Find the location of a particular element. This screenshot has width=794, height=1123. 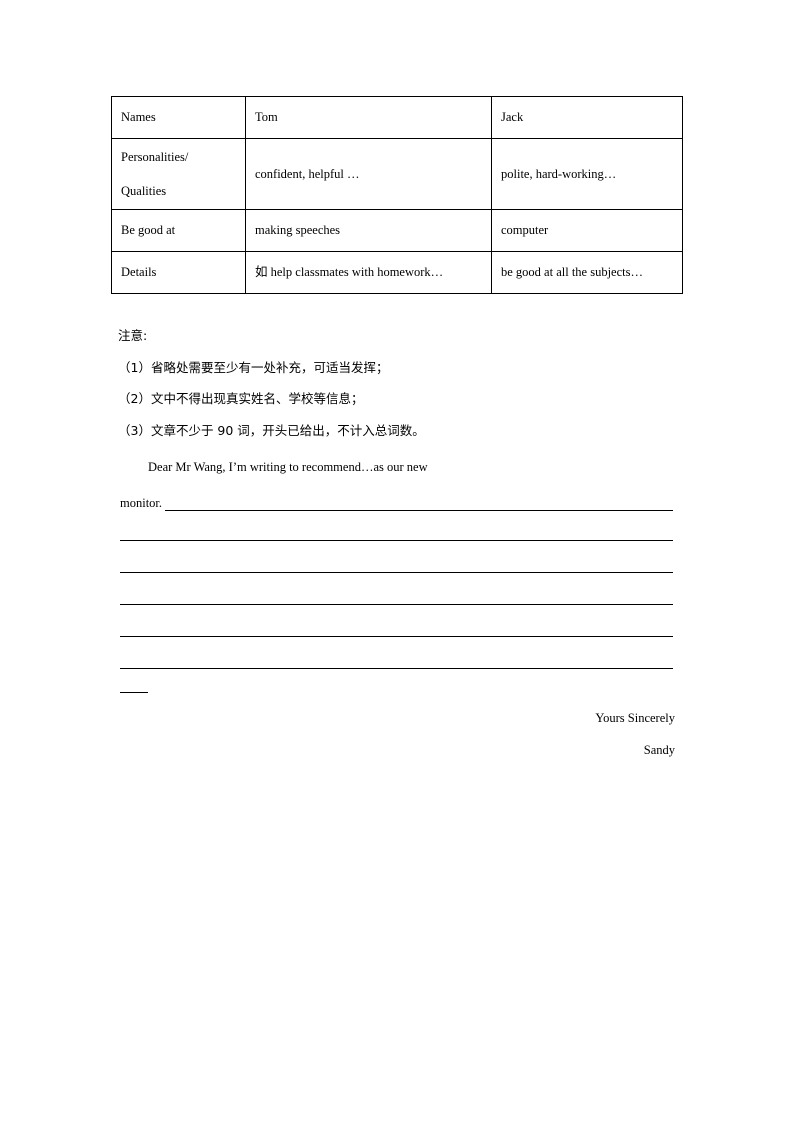

note-item-2: （2）文中不得出现真实姓名、学校等信息； is located at coordinates (241, 398).